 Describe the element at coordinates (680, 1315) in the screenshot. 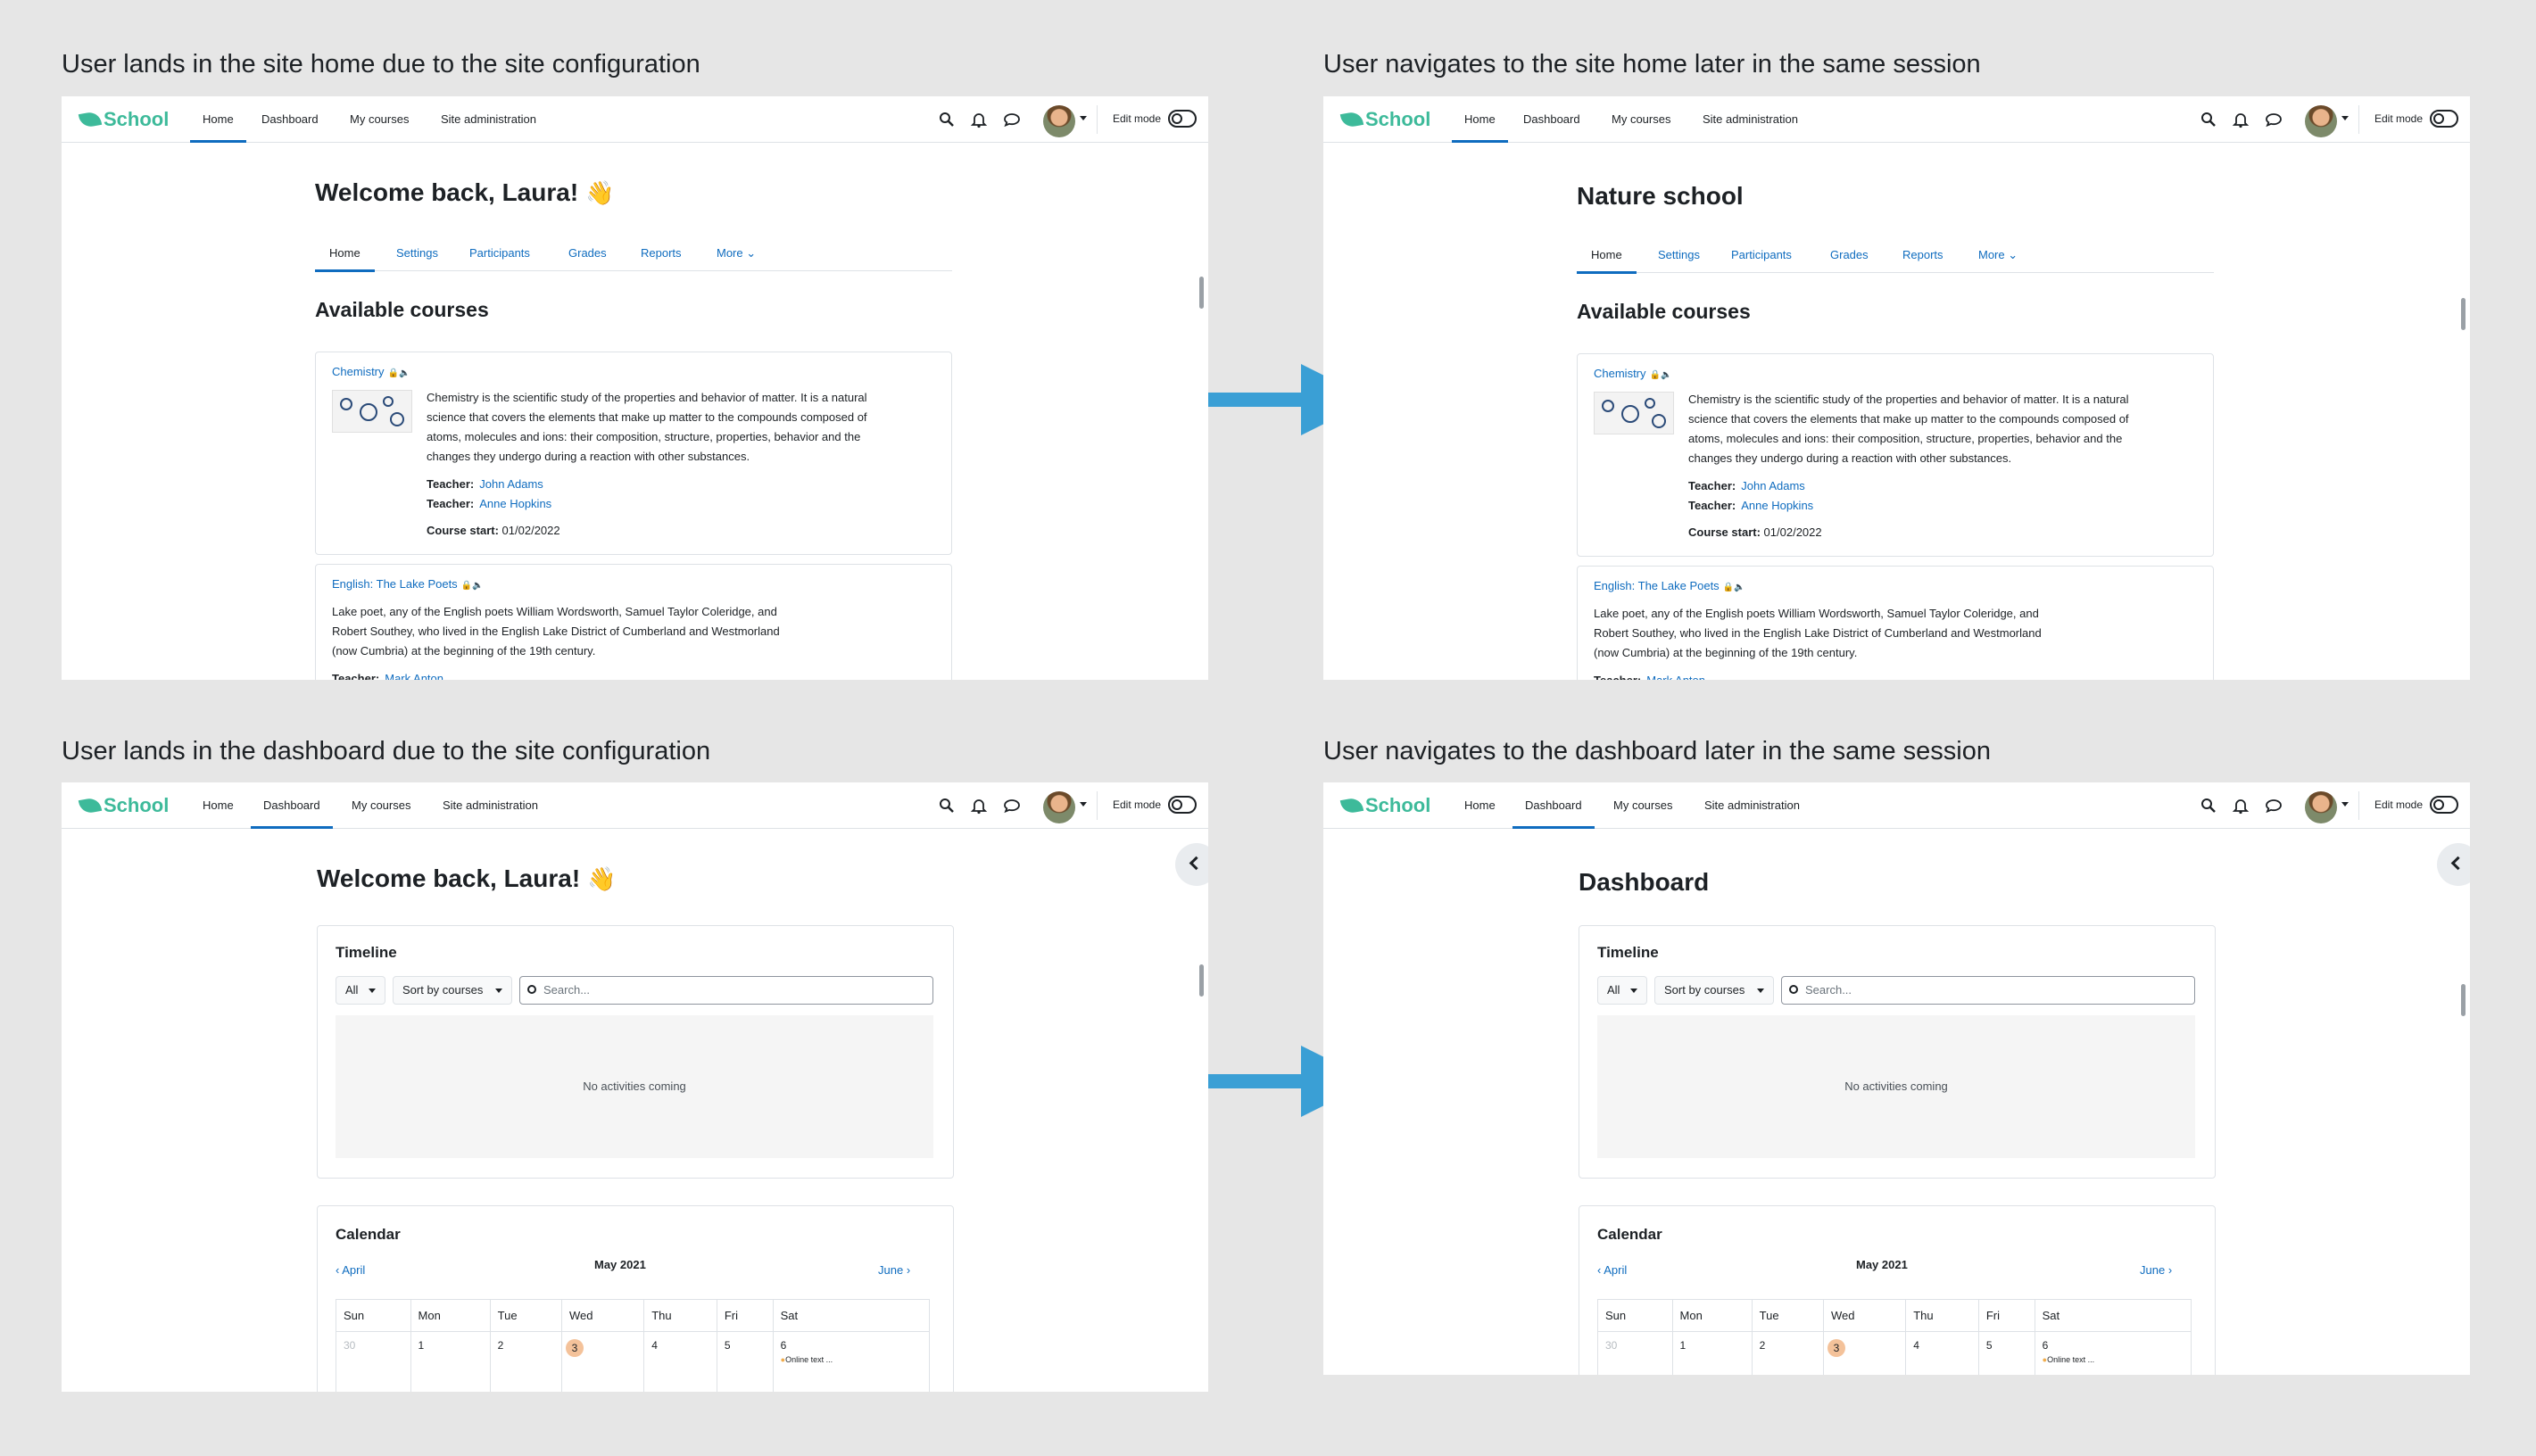

I see `weekday: Thu` at that location.